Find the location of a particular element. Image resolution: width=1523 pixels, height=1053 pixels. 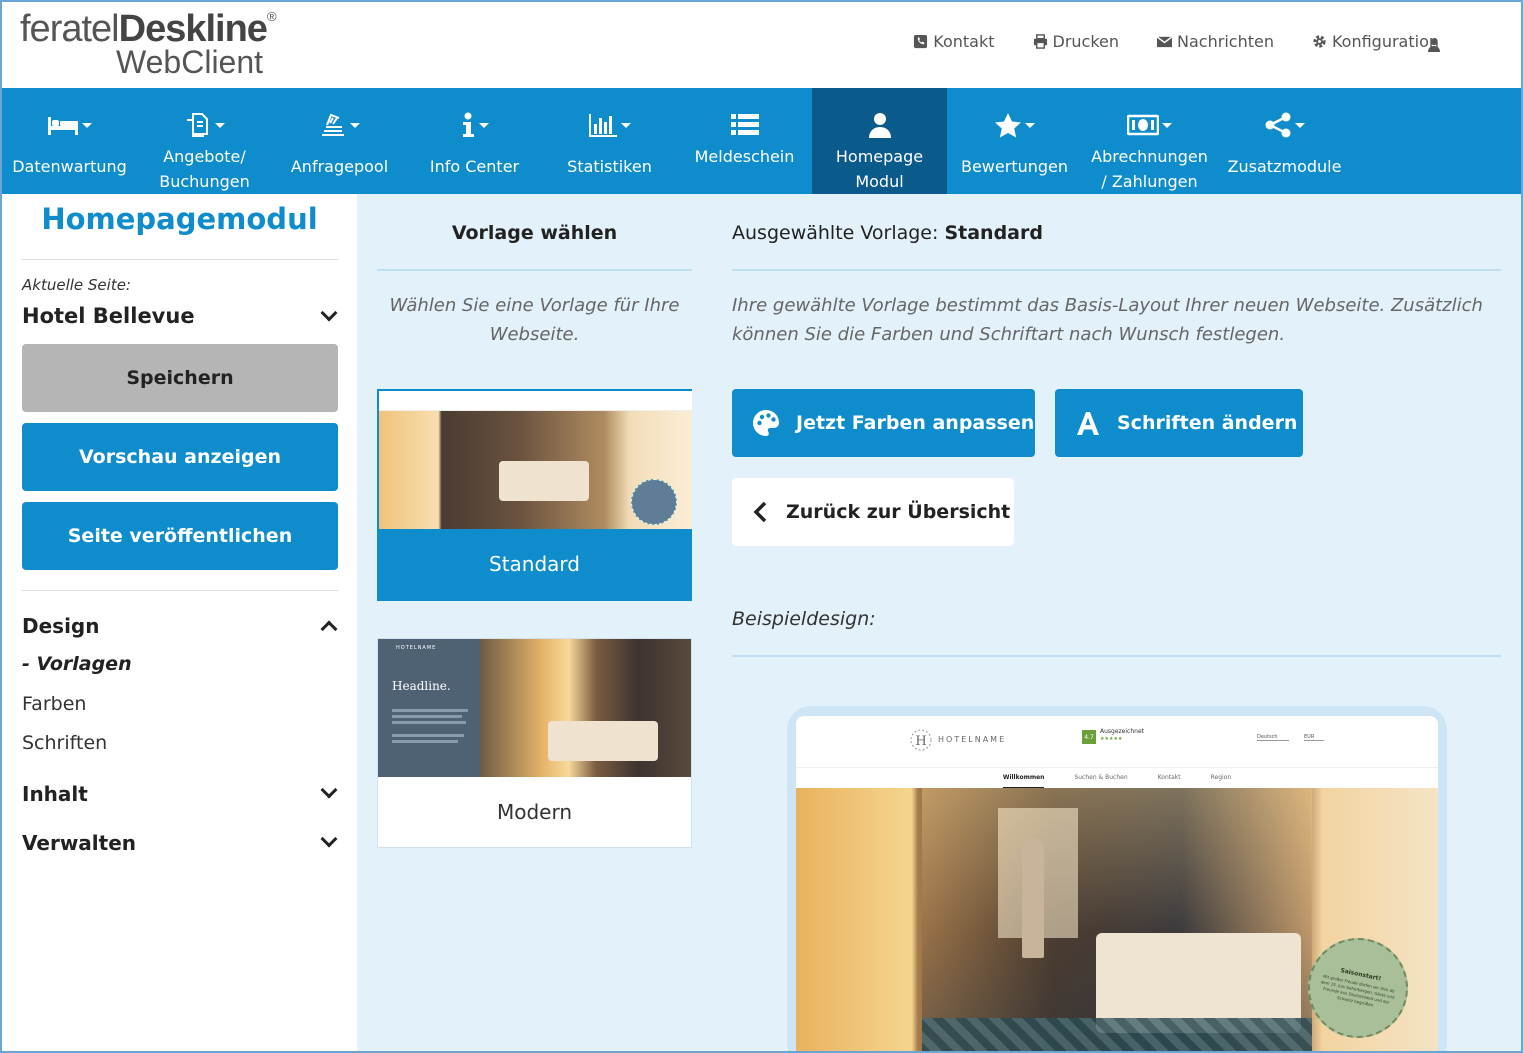

template-card-standard: Standard is located at coordinates (534, 495).